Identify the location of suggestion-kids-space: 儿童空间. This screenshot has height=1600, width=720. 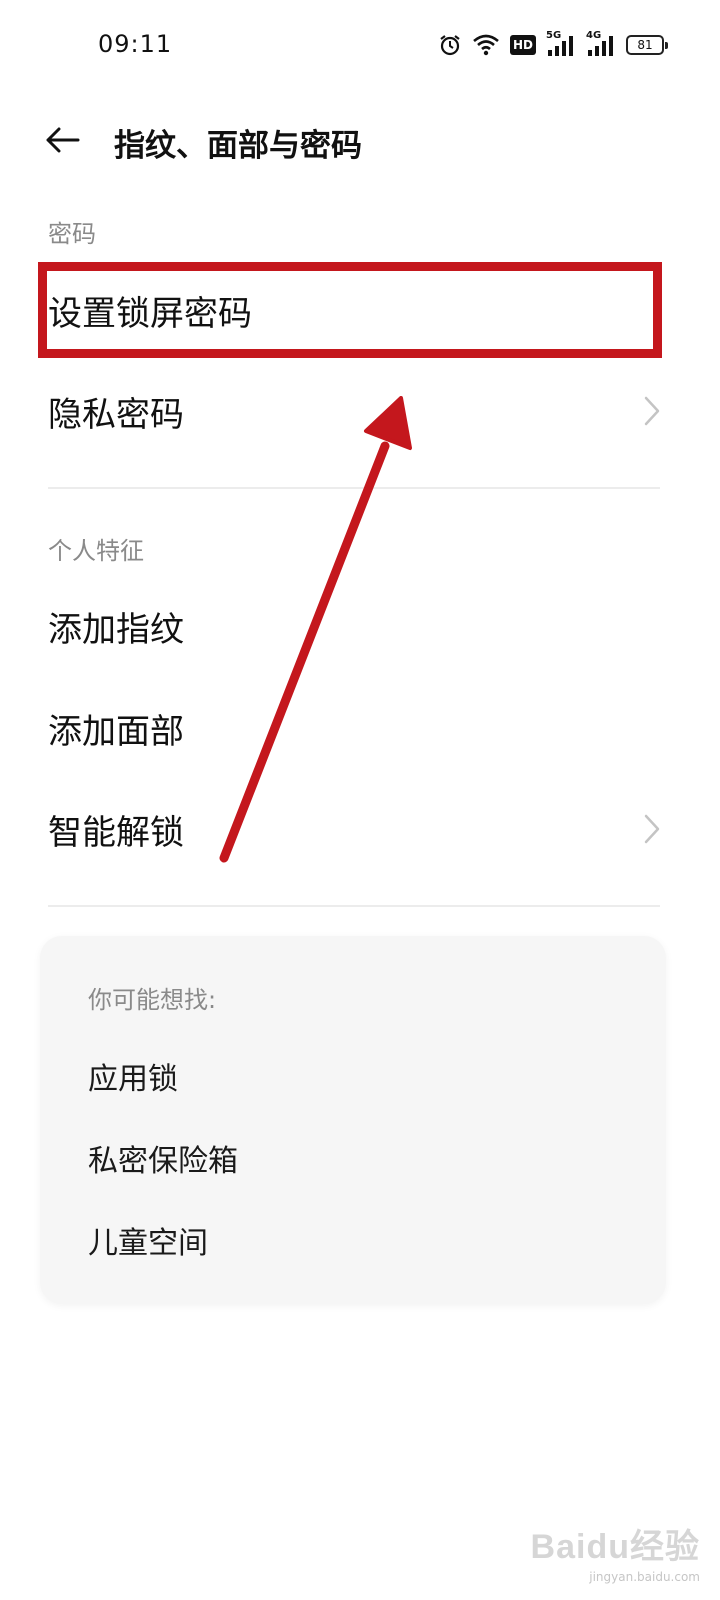
(148, 1240).